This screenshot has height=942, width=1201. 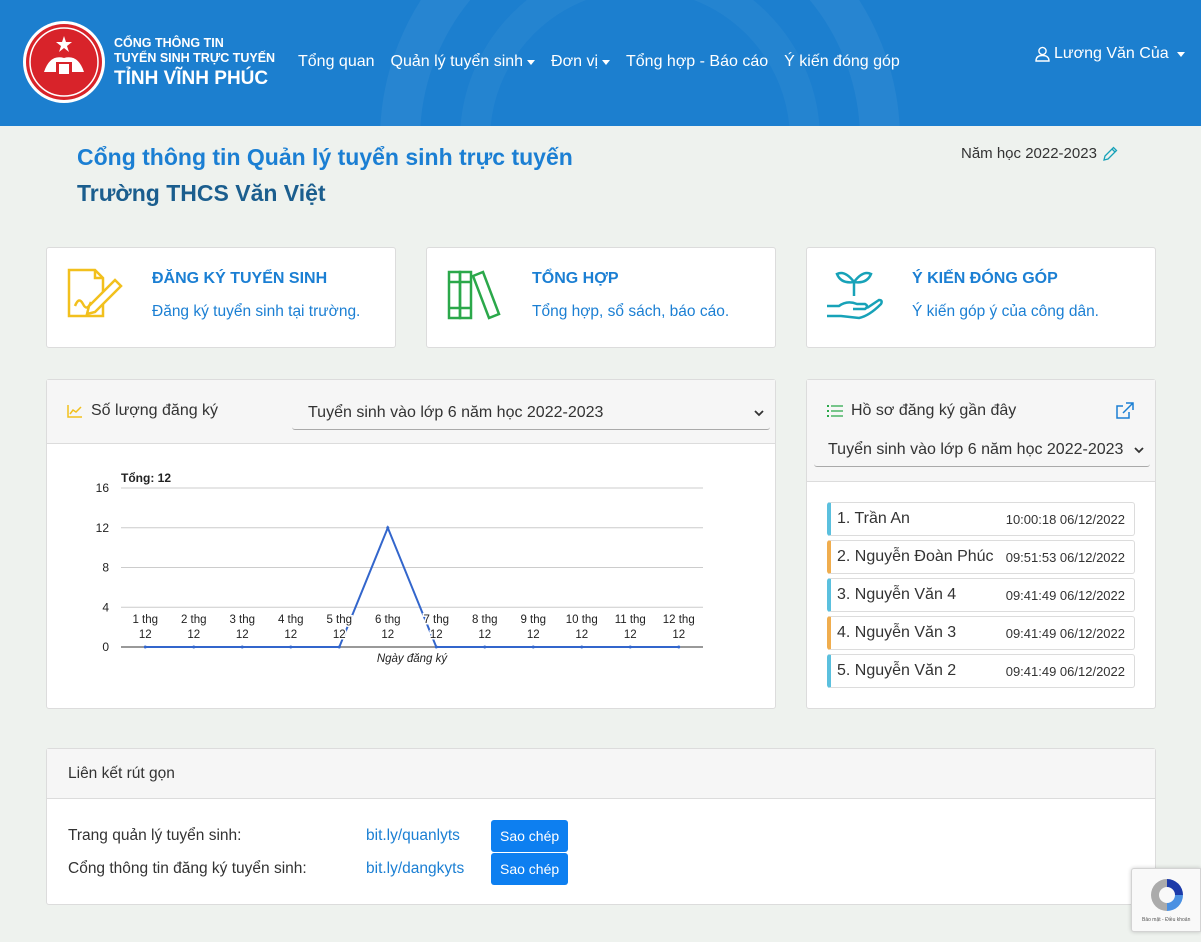 I want to click on nav-item-admission-management: Quản lý tuyển sinh, so click(x=463, y=62).